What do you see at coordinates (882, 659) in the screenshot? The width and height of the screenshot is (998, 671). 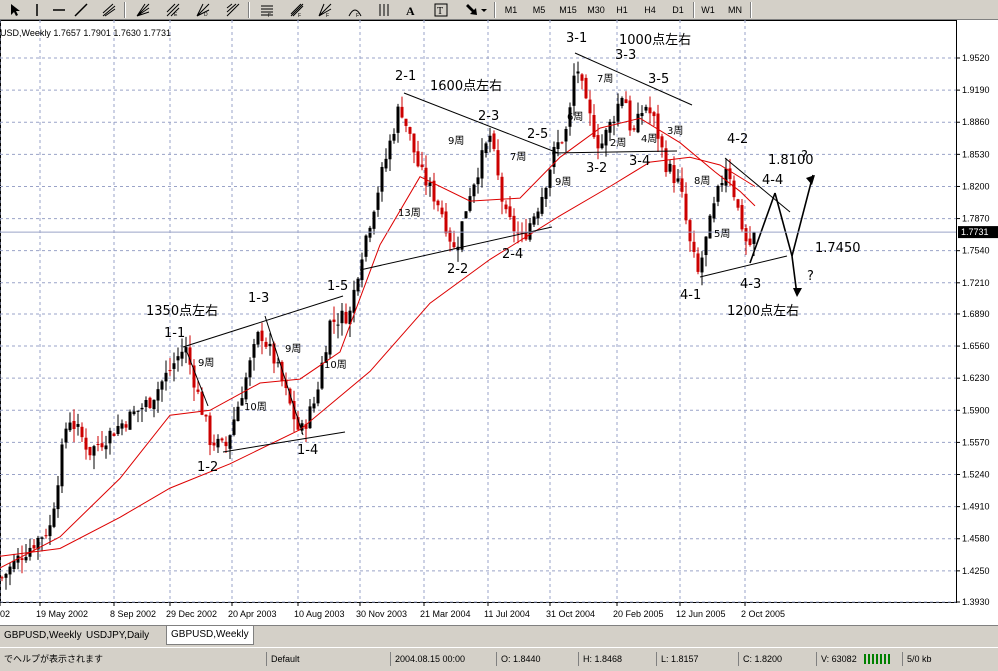 I see `traffic-bars-icon` at bounding box center [882, 659].